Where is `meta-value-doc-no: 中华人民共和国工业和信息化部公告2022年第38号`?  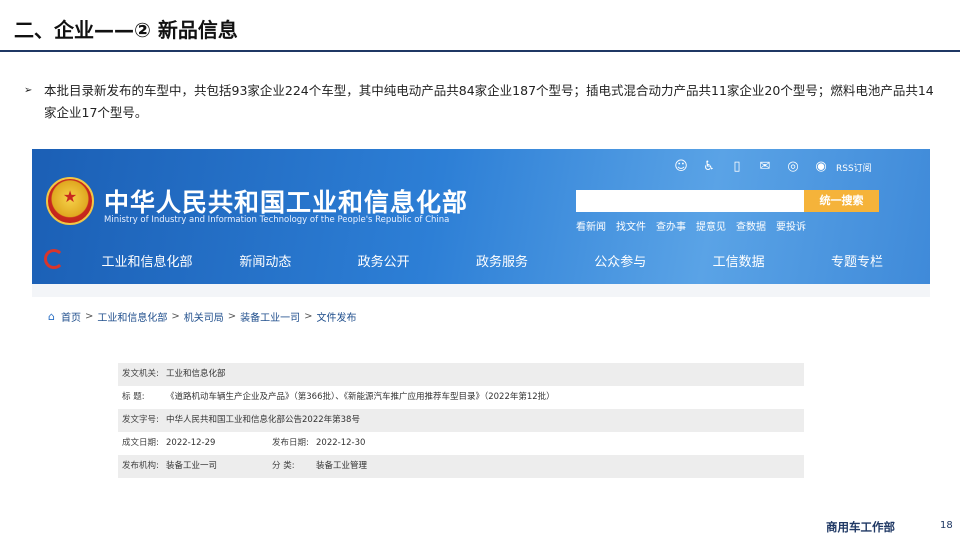
meta-value-doc-no: 中华人民共和国工业和信息化部公告2022年第38号 is located at coordinates (263, 420).